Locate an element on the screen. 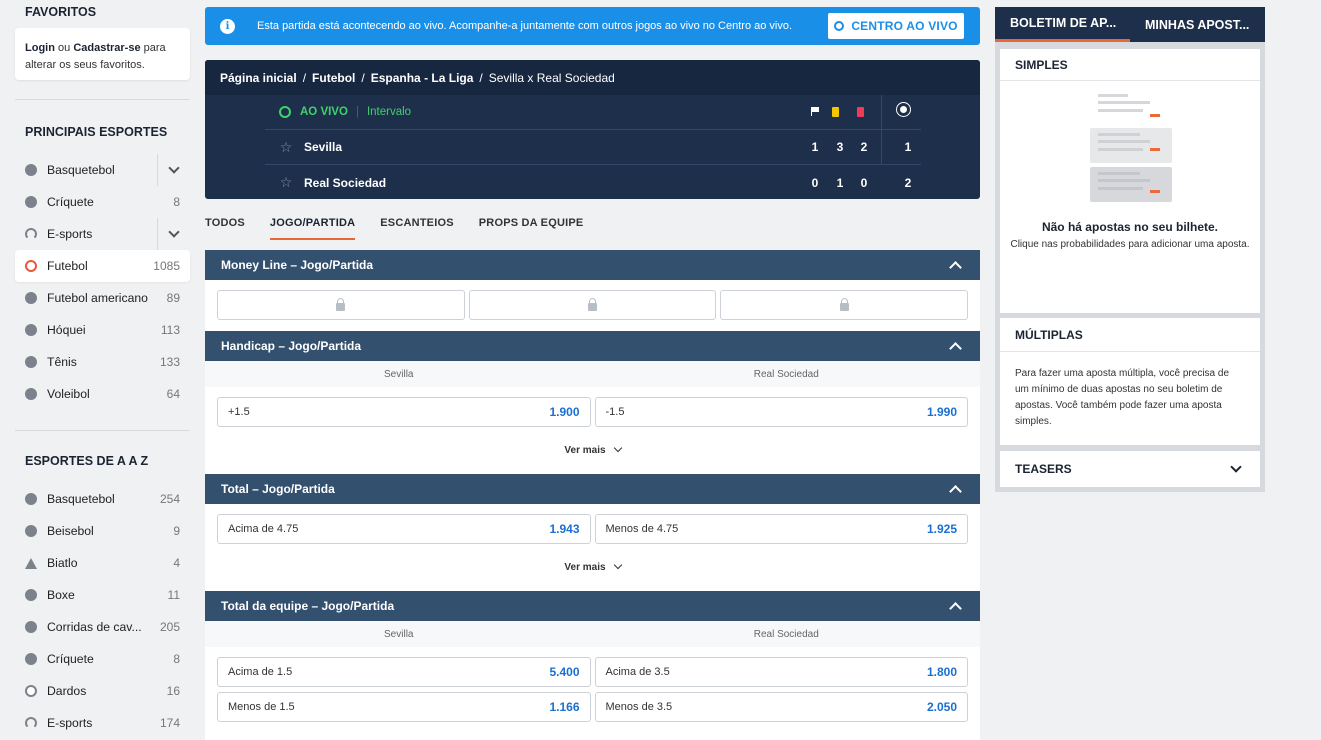  odd-button: Acima de 3.5 1.800 is located at coordinates (781, 672).